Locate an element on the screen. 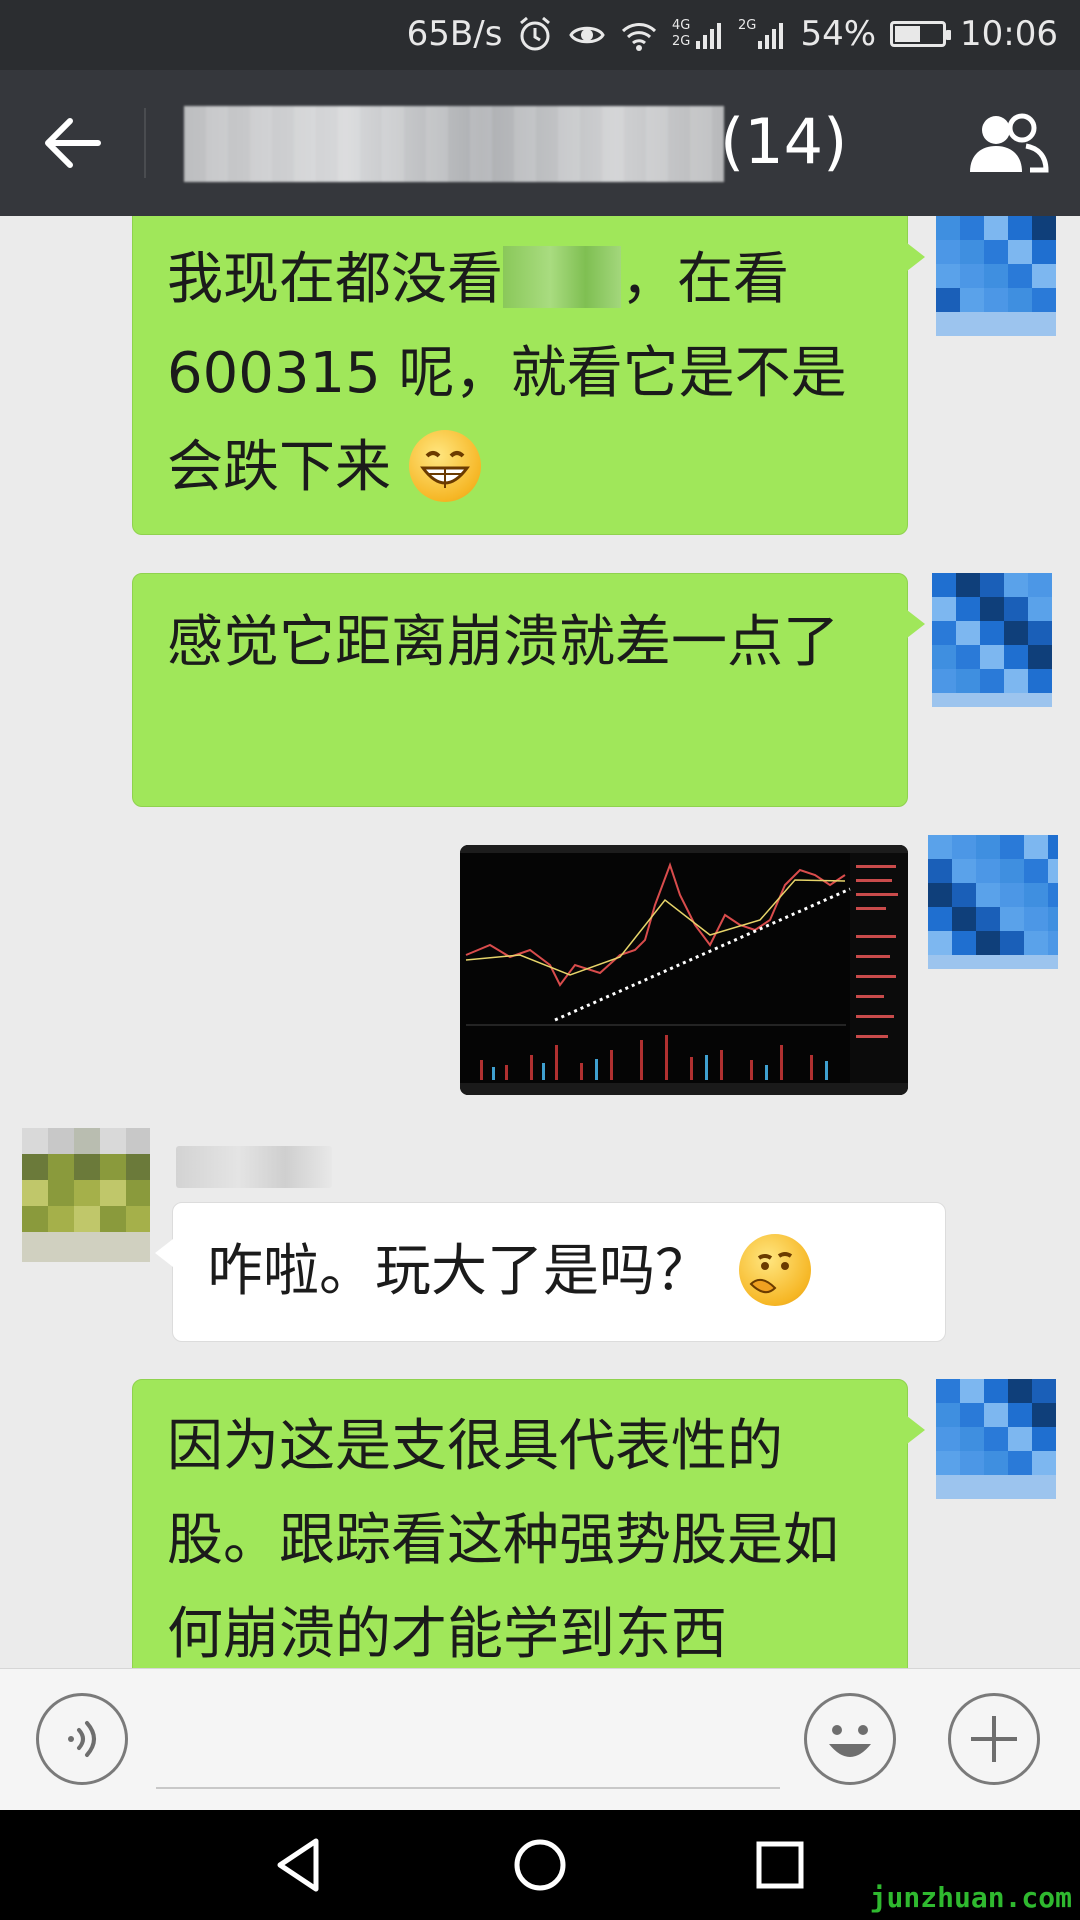  message-input-field is located at coordinates (468, 1788).